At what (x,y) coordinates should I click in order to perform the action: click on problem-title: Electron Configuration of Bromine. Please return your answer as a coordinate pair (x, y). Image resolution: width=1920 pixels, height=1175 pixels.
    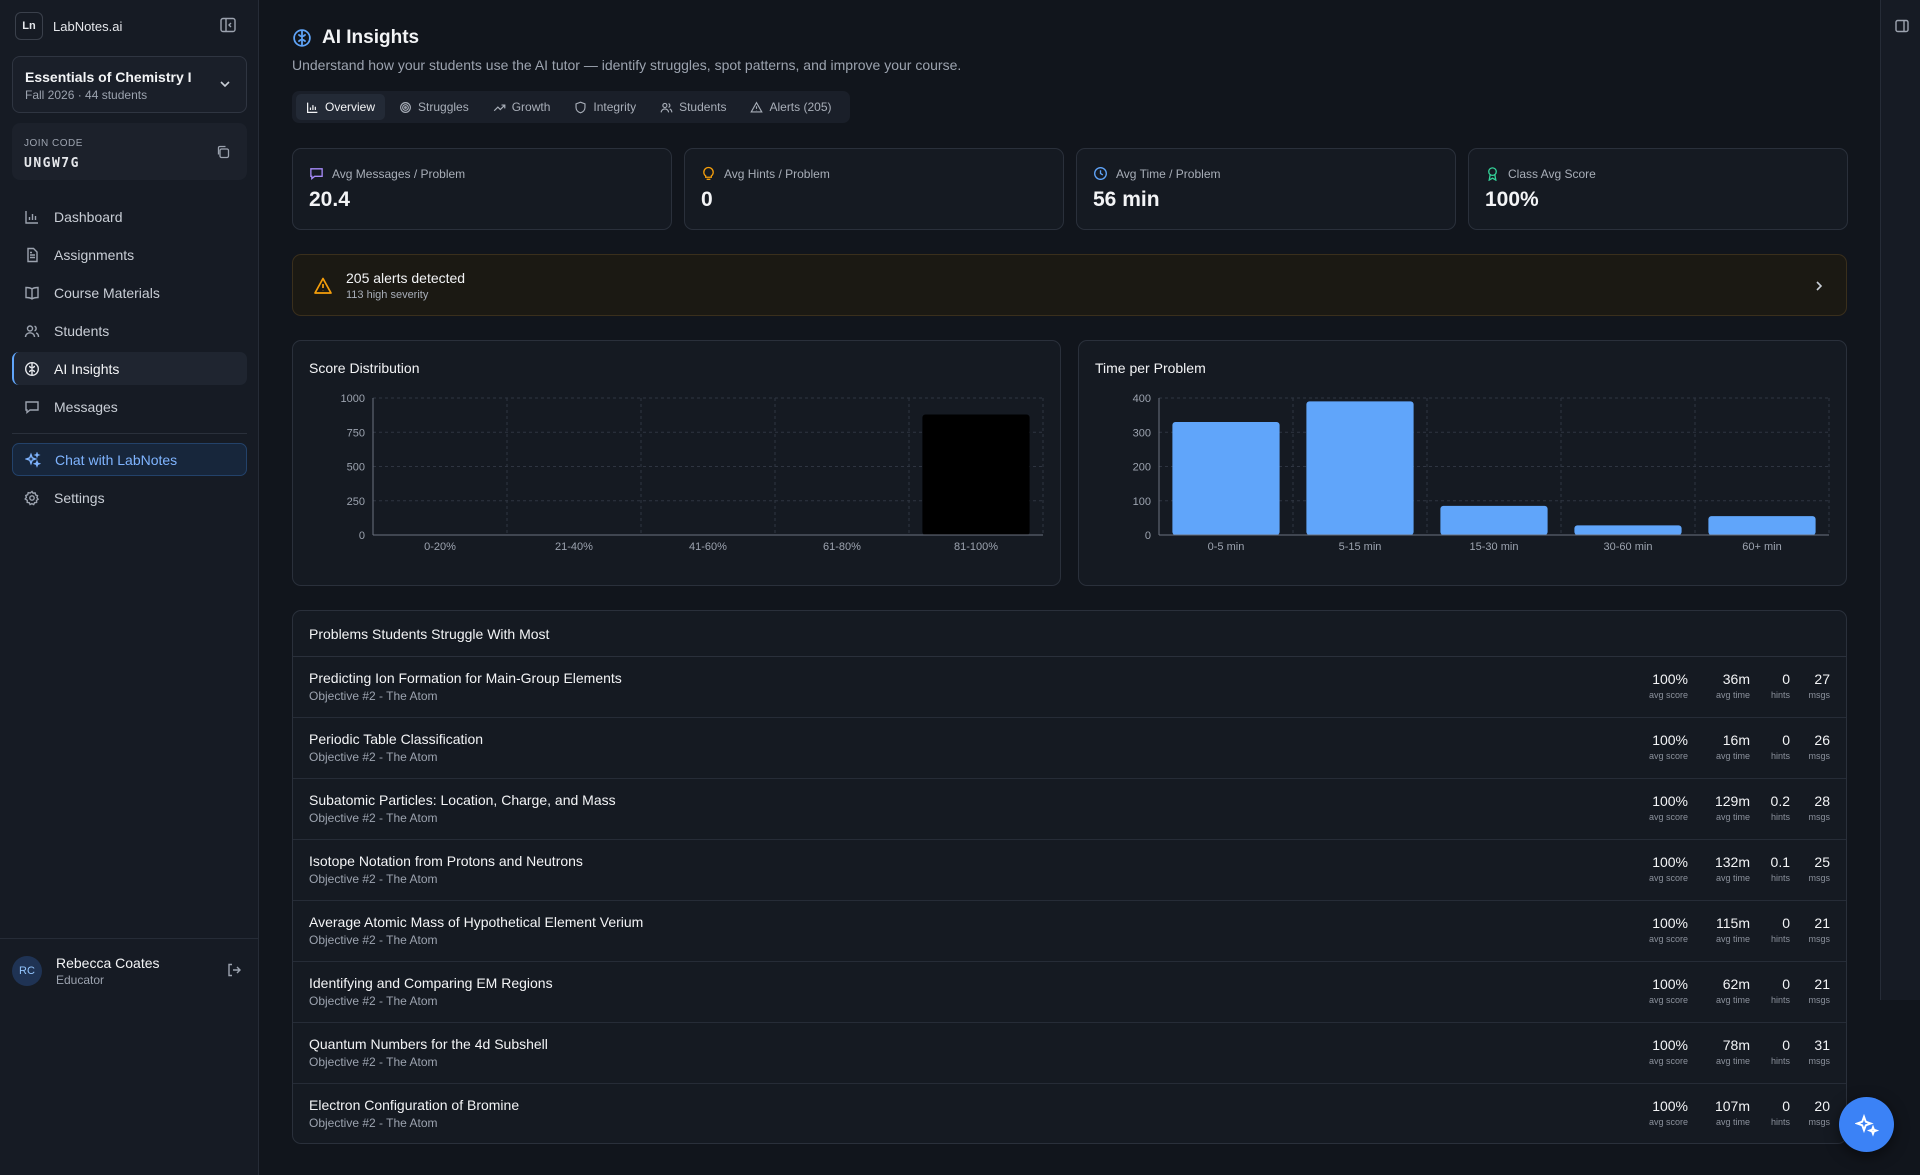
    Looking at the image, I should click on (414, 1105).